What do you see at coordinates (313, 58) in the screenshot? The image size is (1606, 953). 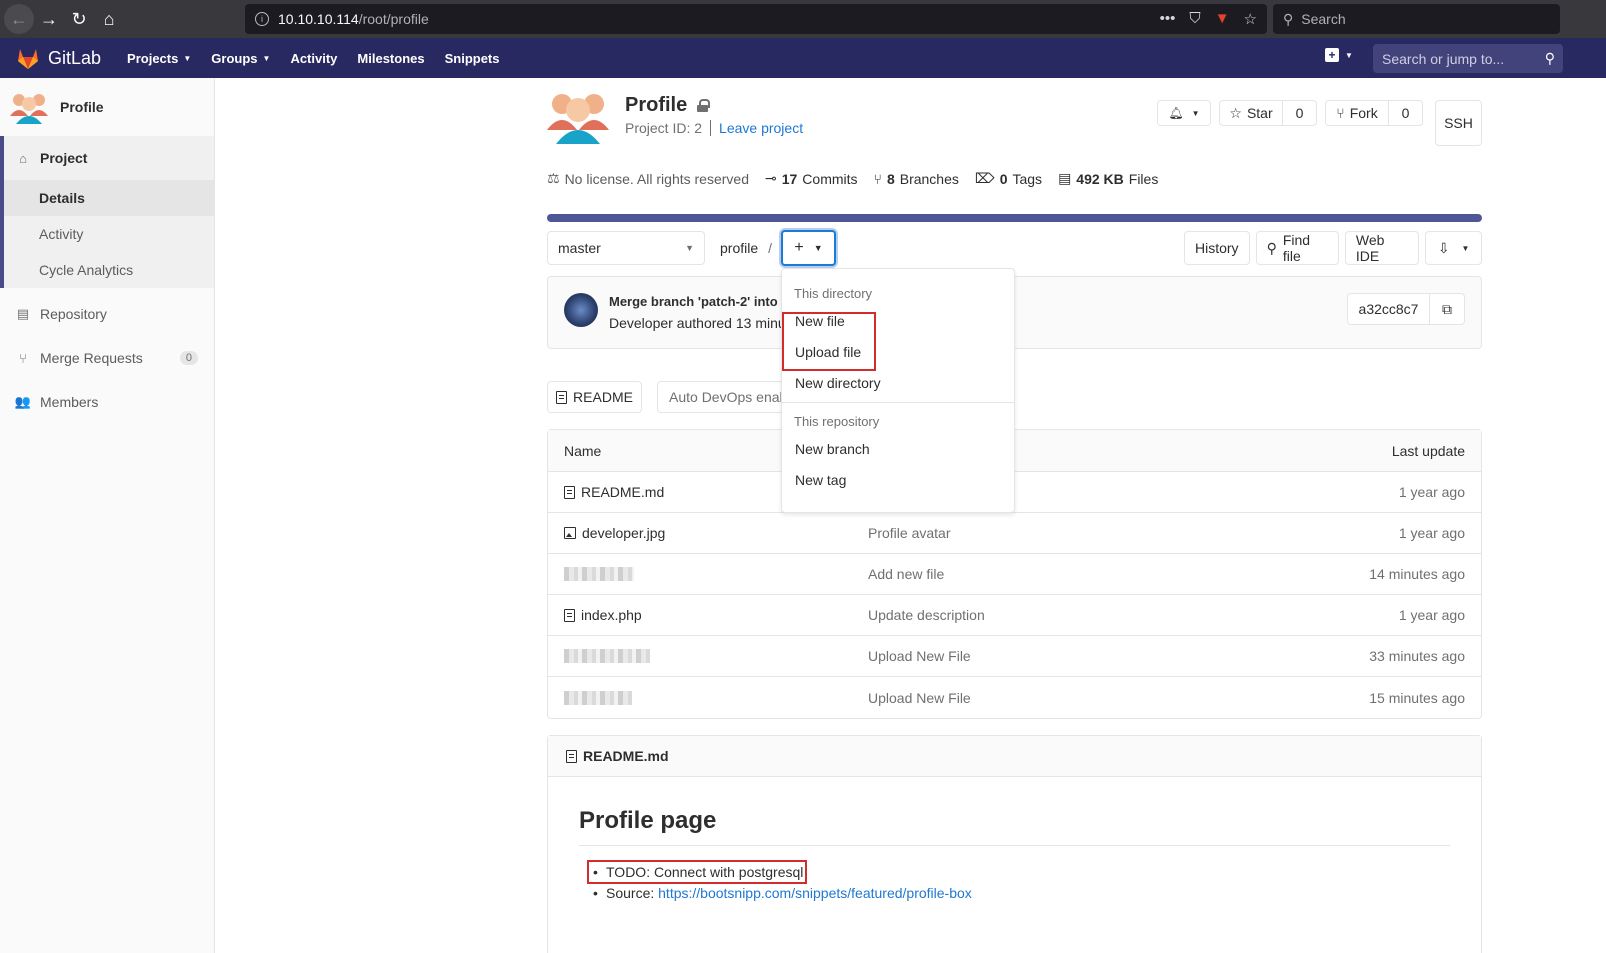 I see `nav-activity: Activity` at bounding box center [313, 58].